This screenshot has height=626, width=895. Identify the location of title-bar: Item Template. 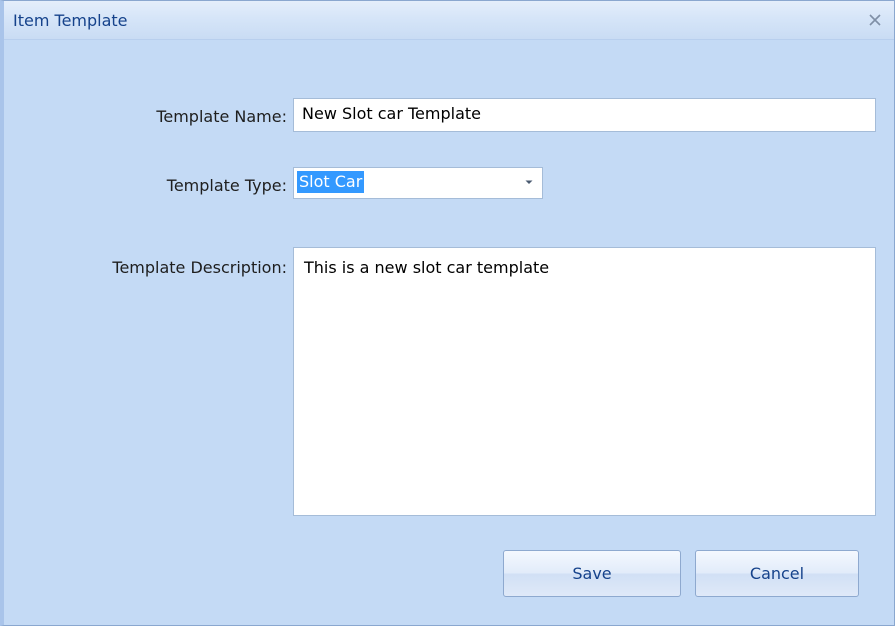
(449, 20).